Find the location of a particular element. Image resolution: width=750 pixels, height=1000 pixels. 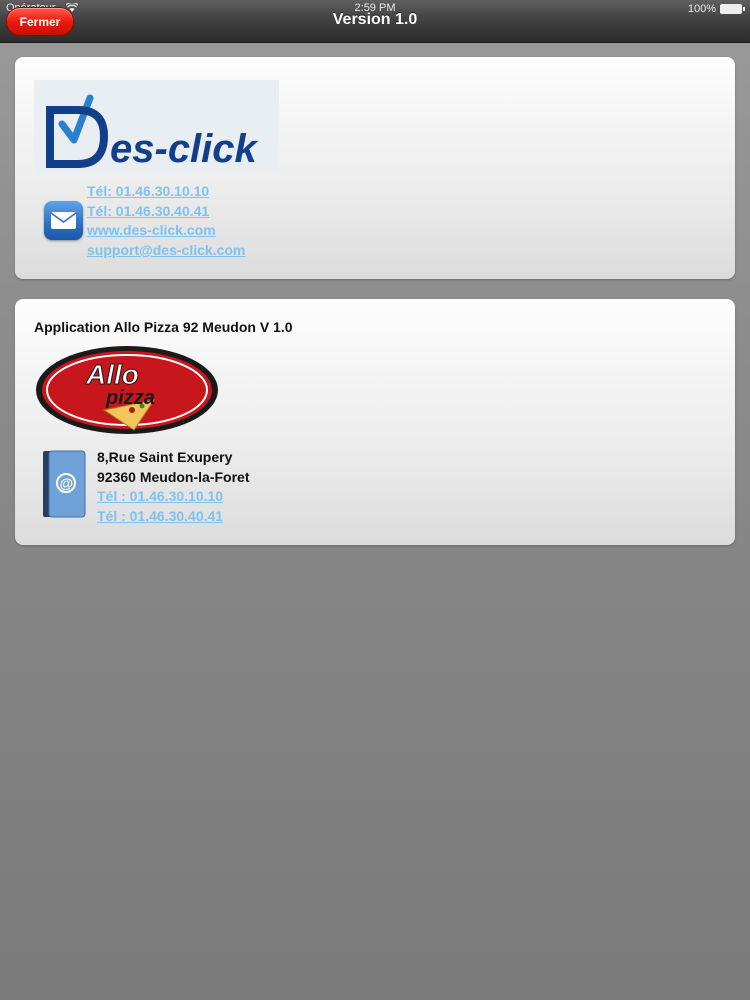

address-book-icon: @ is located at coordinates (63, 484).